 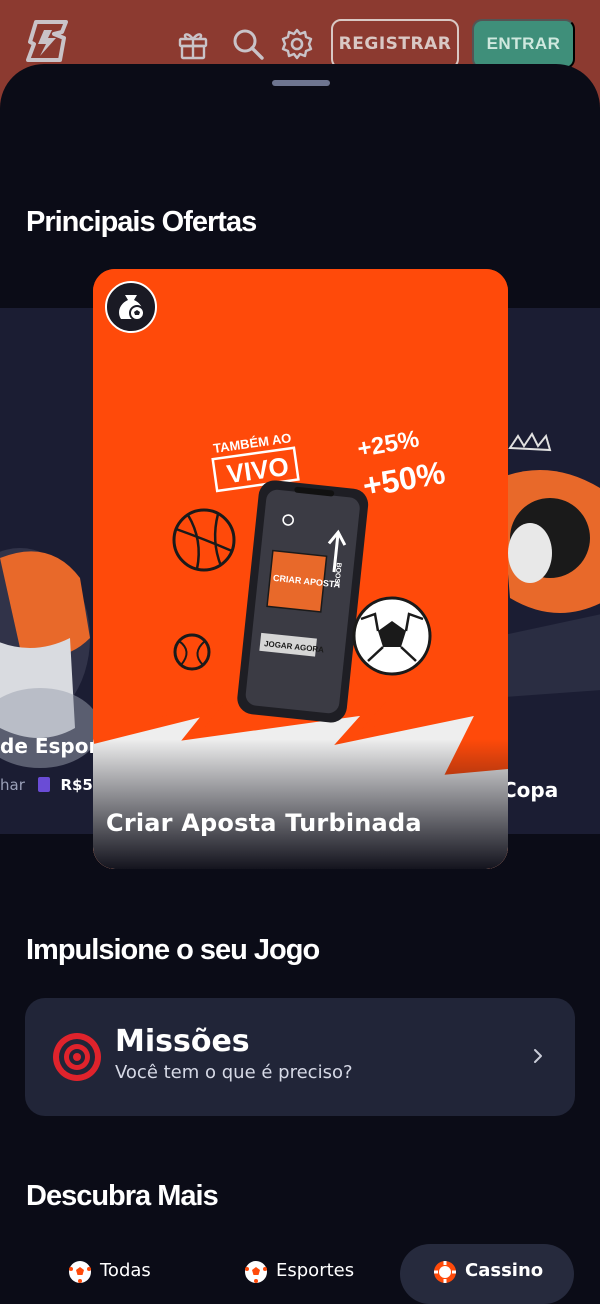 What do you see at coordinates (504, 1270) in the screenshot?
I see `tab-cassino-label: Cassino` at bounding box center [504, 1270].